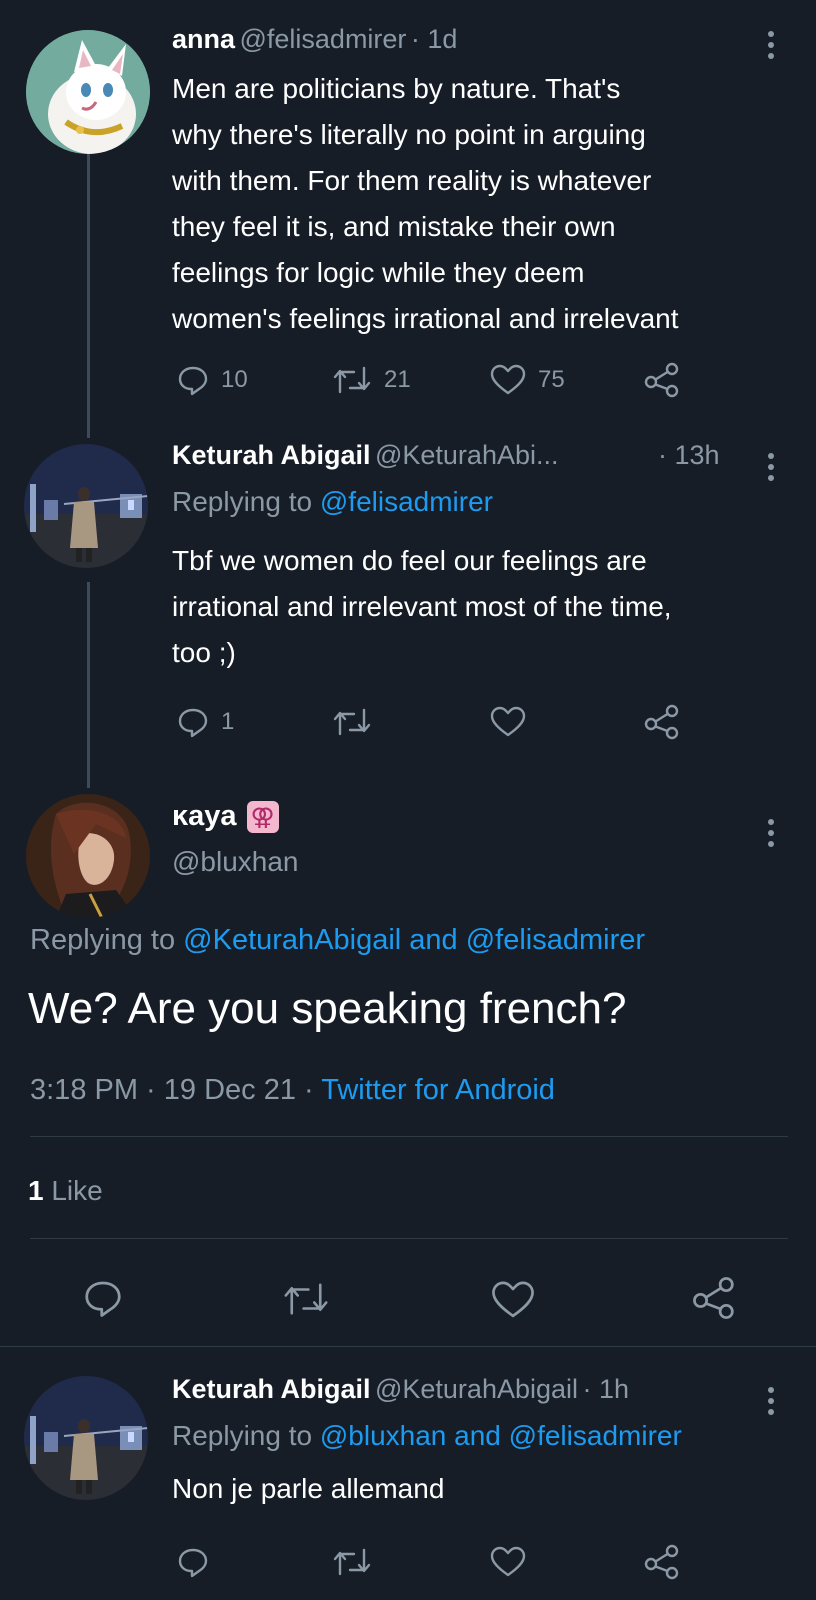 Image resolution: width=816 pixels, height=1600 pixels. Describe the element at coordinates (605, 1389) in the screenshot. I see `tweet-time: · 1h` at that location.